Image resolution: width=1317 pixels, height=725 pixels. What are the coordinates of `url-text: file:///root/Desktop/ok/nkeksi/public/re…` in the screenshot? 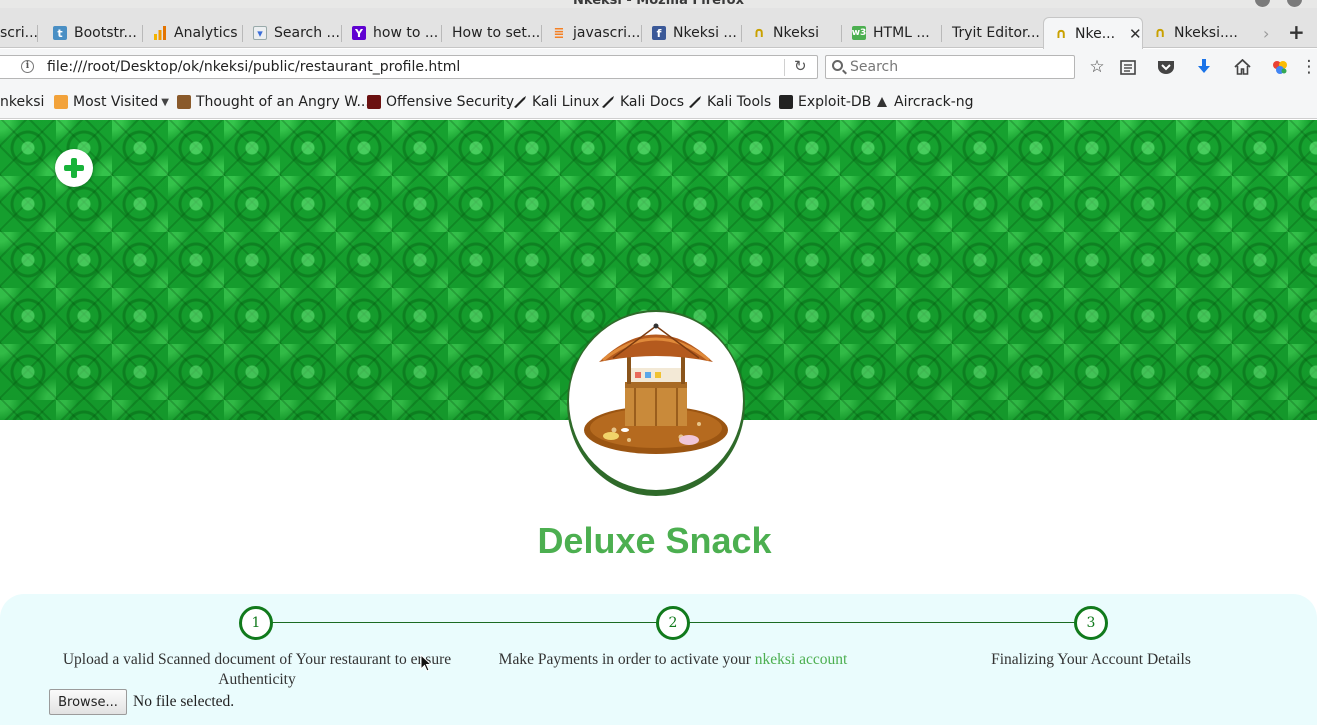 It's located at (253, 67).